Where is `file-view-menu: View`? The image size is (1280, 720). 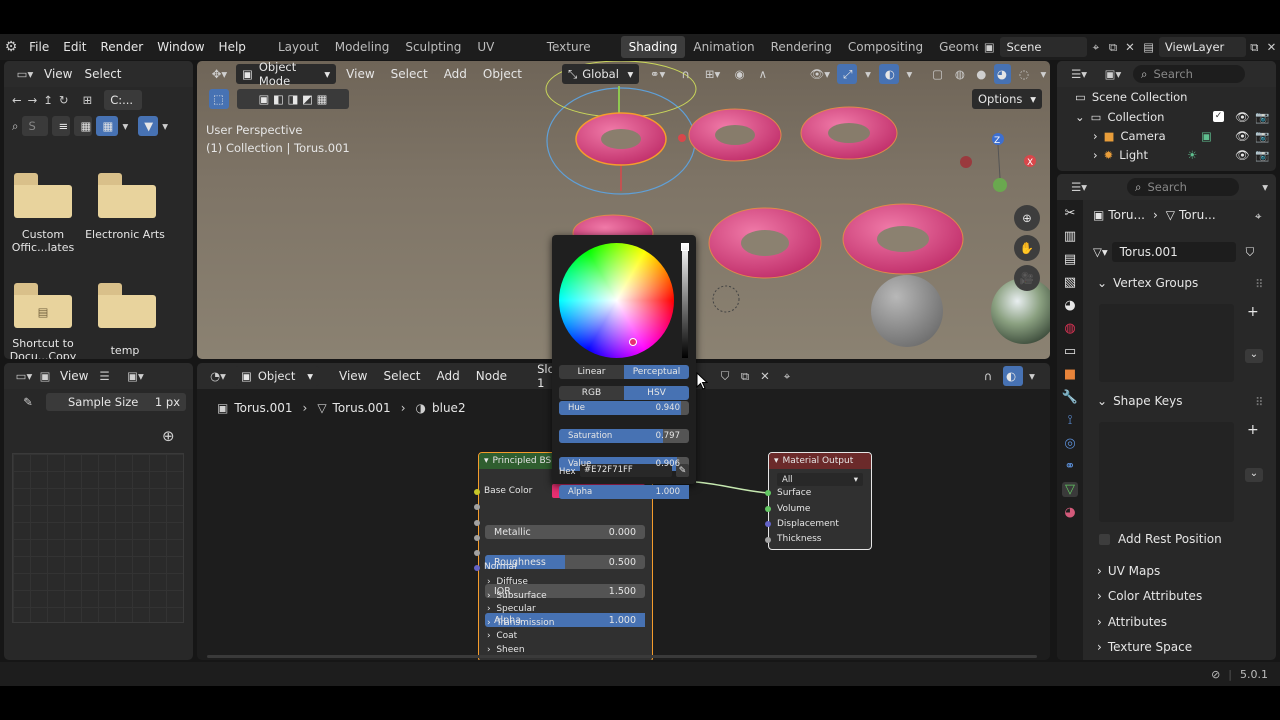
file-view-menu: View is located at coordinates (58, 74).